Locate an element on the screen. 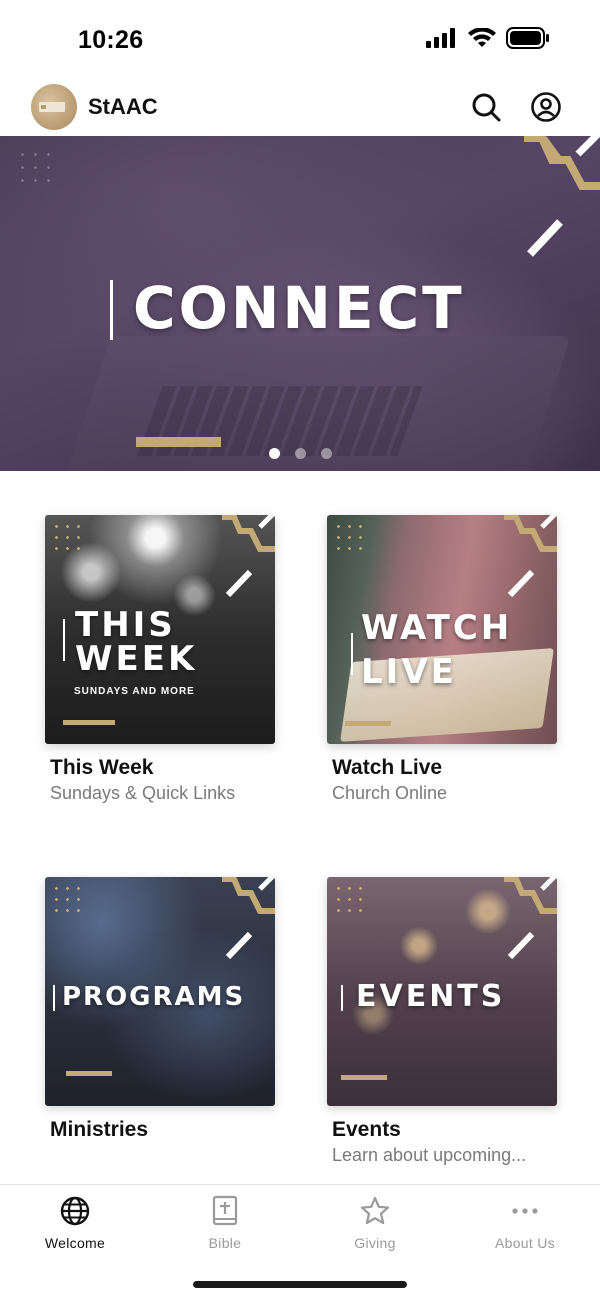  tile-image-watch-live: WATCH LIVE is located at coordinates (442, 629).